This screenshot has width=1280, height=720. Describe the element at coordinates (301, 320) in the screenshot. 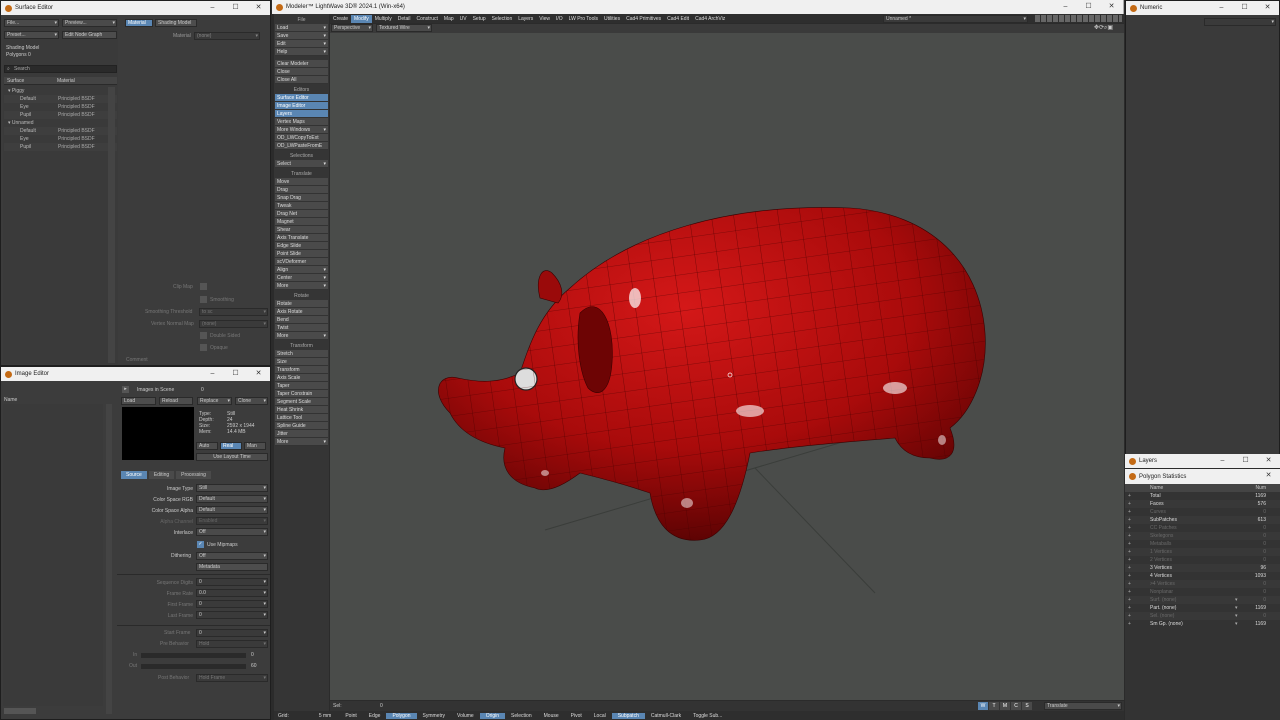

I see `tool-bend: Bend` at that location.